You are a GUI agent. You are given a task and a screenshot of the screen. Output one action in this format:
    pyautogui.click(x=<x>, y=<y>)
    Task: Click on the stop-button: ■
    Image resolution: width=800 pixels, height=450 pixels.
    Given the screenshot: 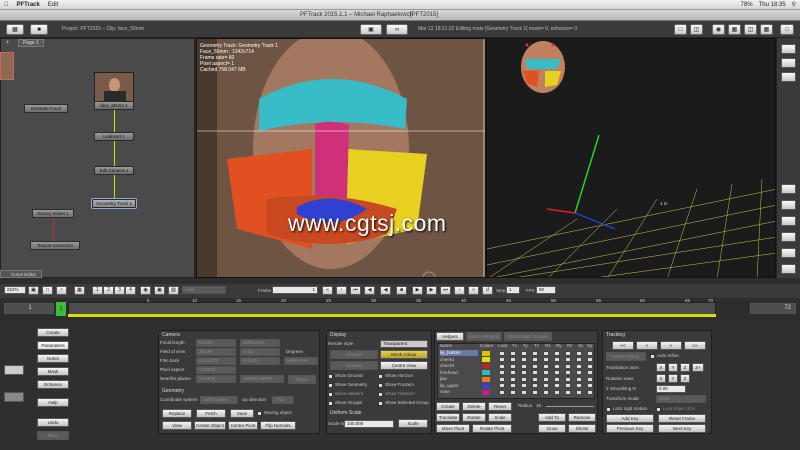 What is the action you would take?
    pyautogui.click(x=401, y=290)
    